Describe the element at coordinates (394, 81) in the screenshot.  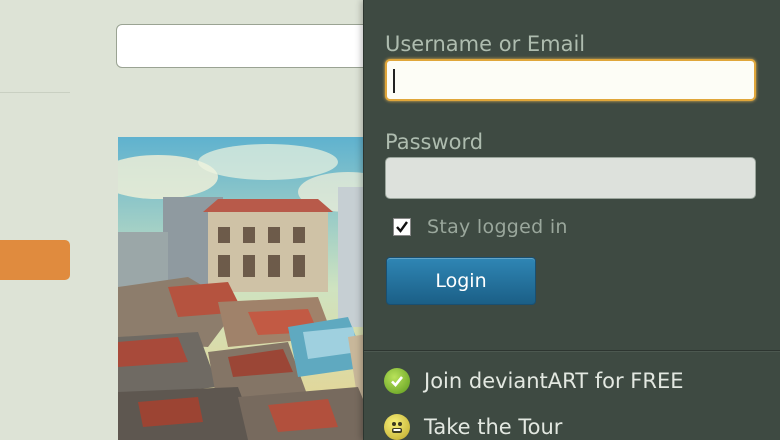
I see `text-cursor` at that location.